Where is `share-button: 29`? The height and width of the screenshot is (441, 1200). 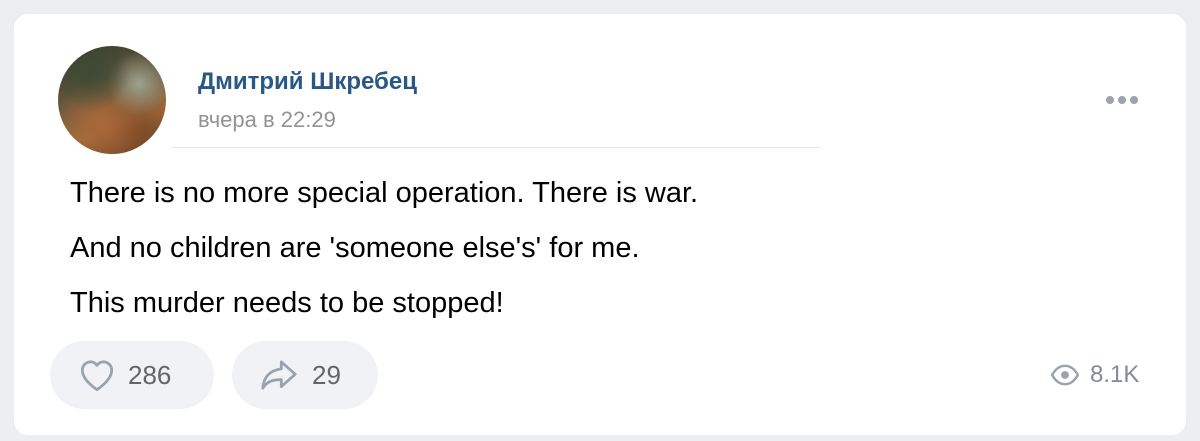 share-button: 29 is located at coordinates (305, 375).